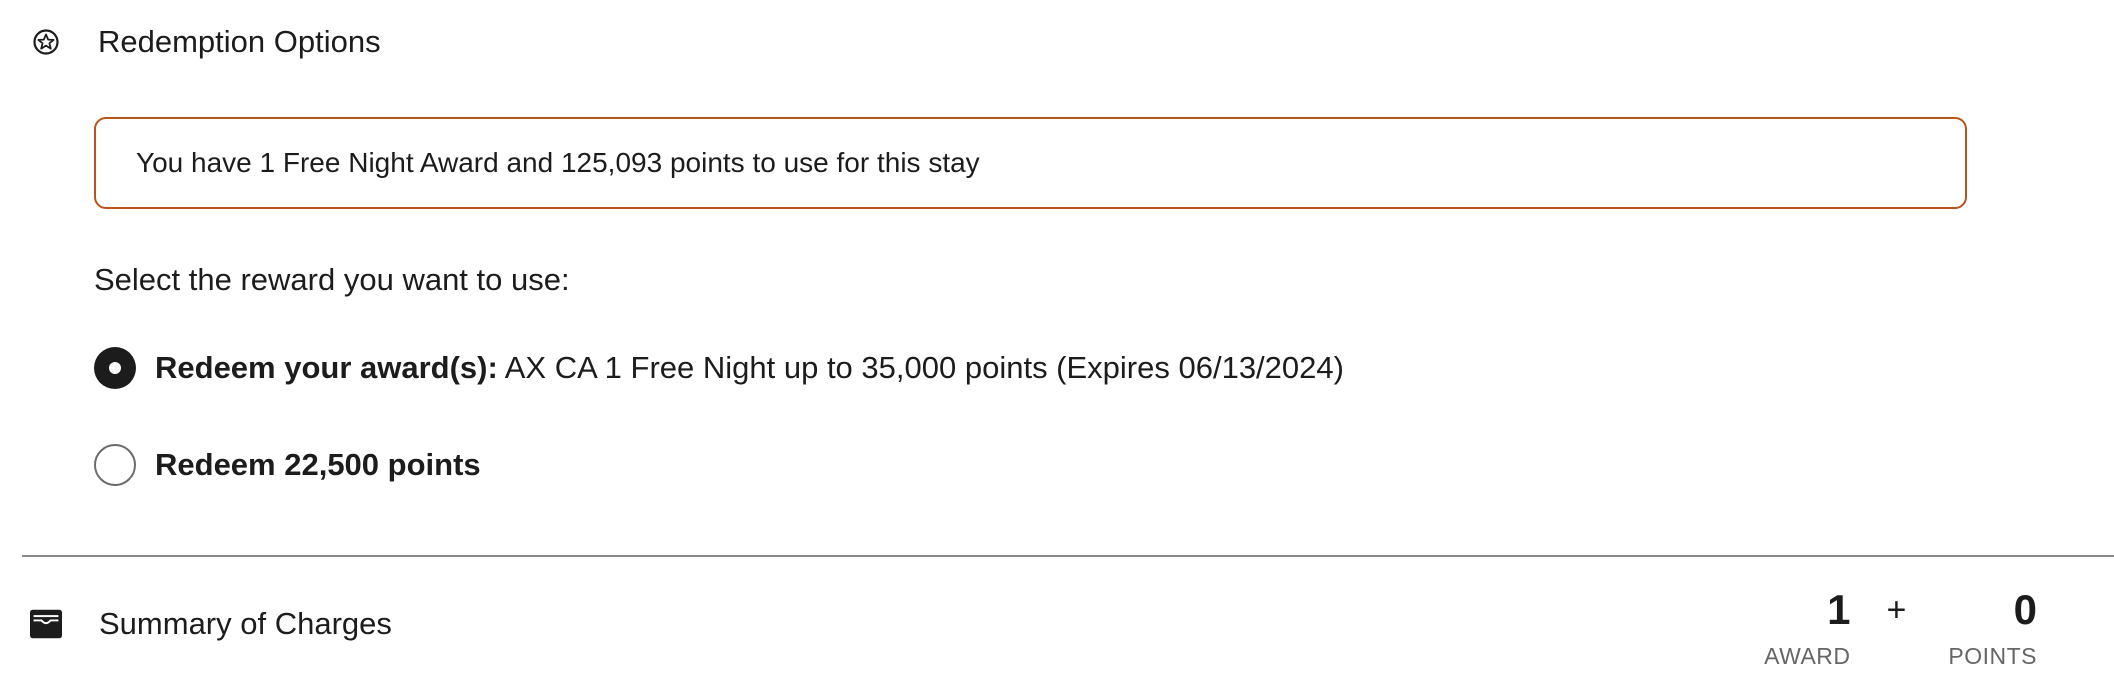 The height and width of the screenshot is (684, 2114). I want to click on points-label: POINTS, so click(1992, 656).